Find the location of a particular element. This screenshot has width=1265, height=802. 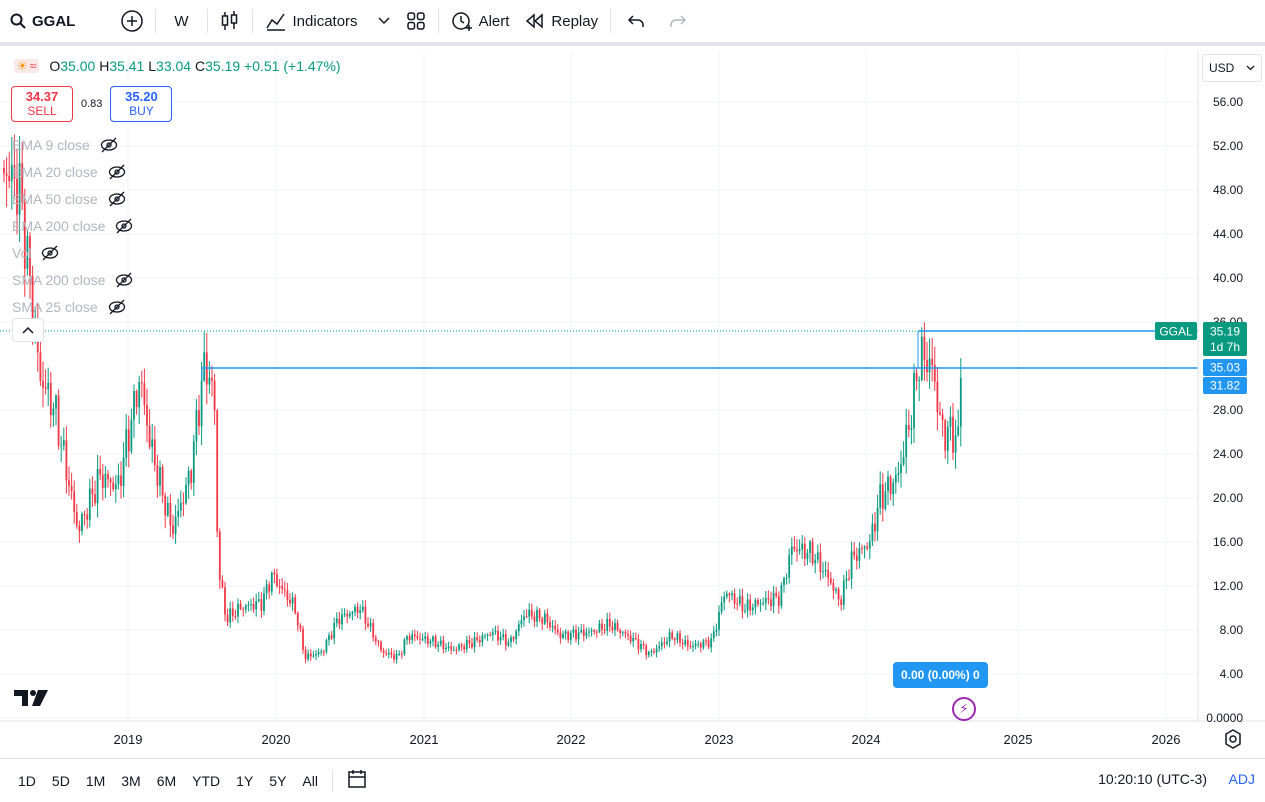

chart-type-button is located at coordinates (230, 22).